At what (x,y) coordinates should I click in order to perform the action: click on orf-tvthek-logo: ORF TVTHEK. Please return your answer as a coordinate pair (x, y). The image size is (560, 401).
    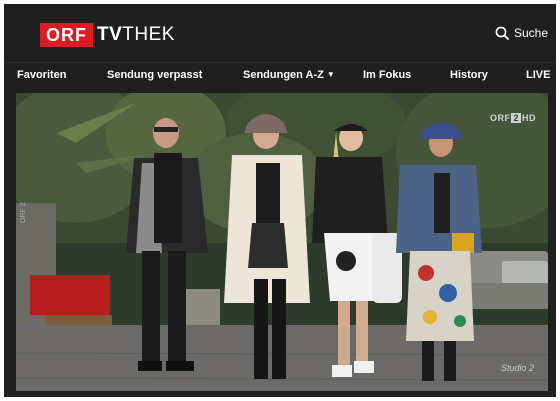
    Looking at the image, I should click on (107, 35).